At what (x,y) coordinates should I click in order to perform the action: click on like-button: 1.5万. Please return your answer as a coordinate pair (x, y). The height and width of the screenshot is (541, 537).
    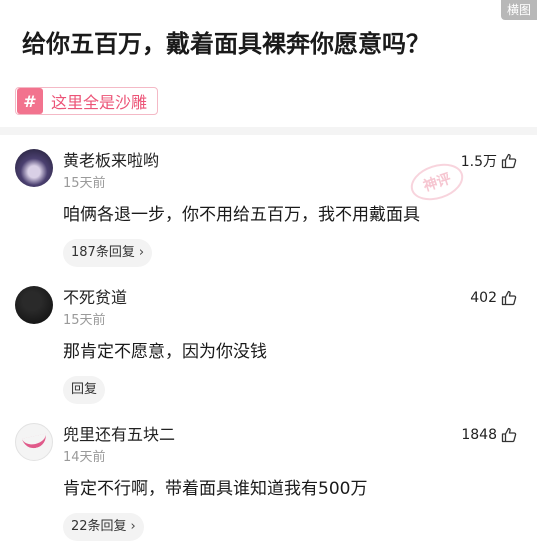
    Looking at the image, I should click on (489, 161).